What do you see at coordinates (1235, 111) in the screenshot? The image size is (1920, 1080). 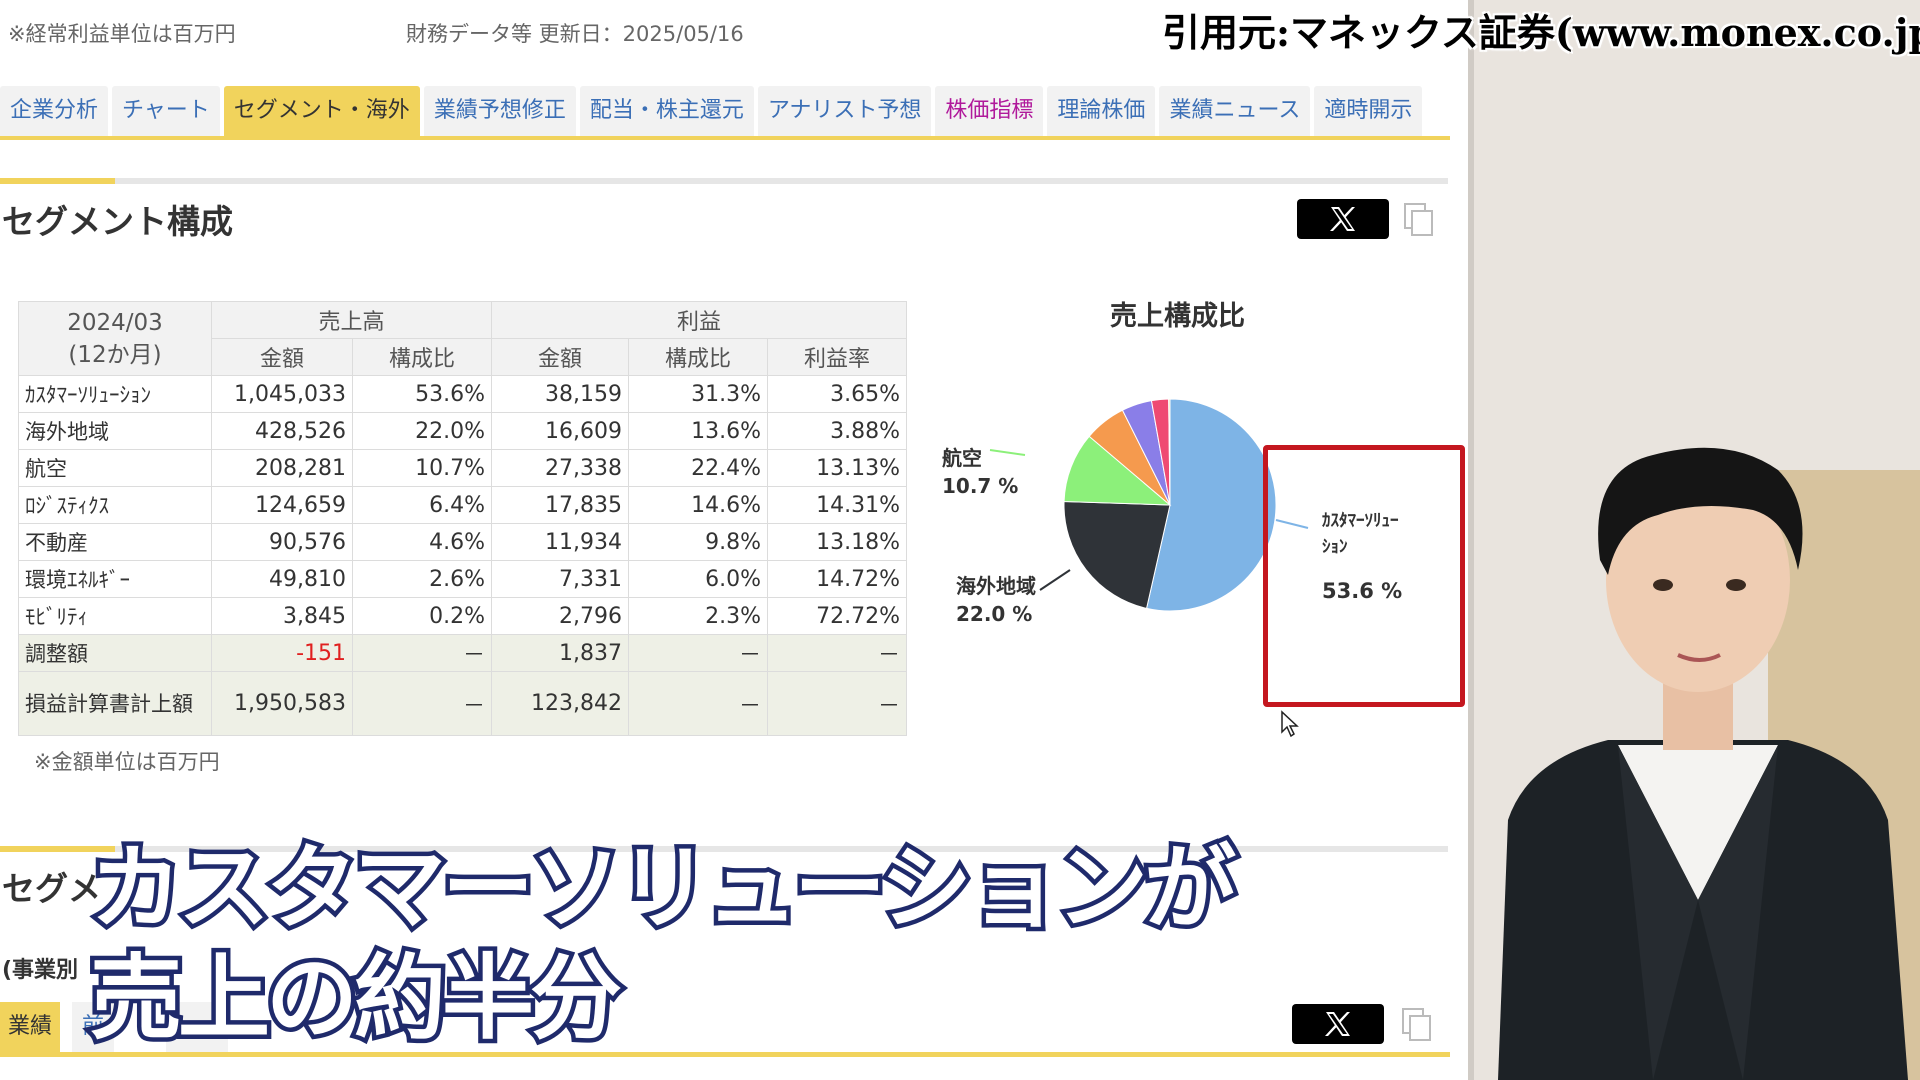 I see `tab-8: 業績ニュース` at bounding box center [1235, 111].